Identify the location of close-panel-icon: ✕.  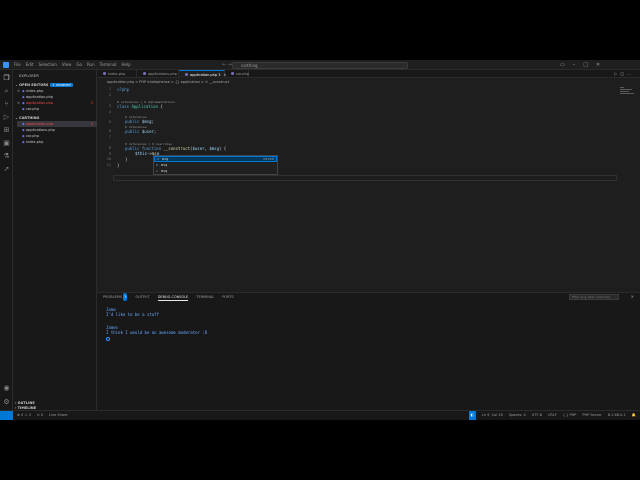
(632, 297).